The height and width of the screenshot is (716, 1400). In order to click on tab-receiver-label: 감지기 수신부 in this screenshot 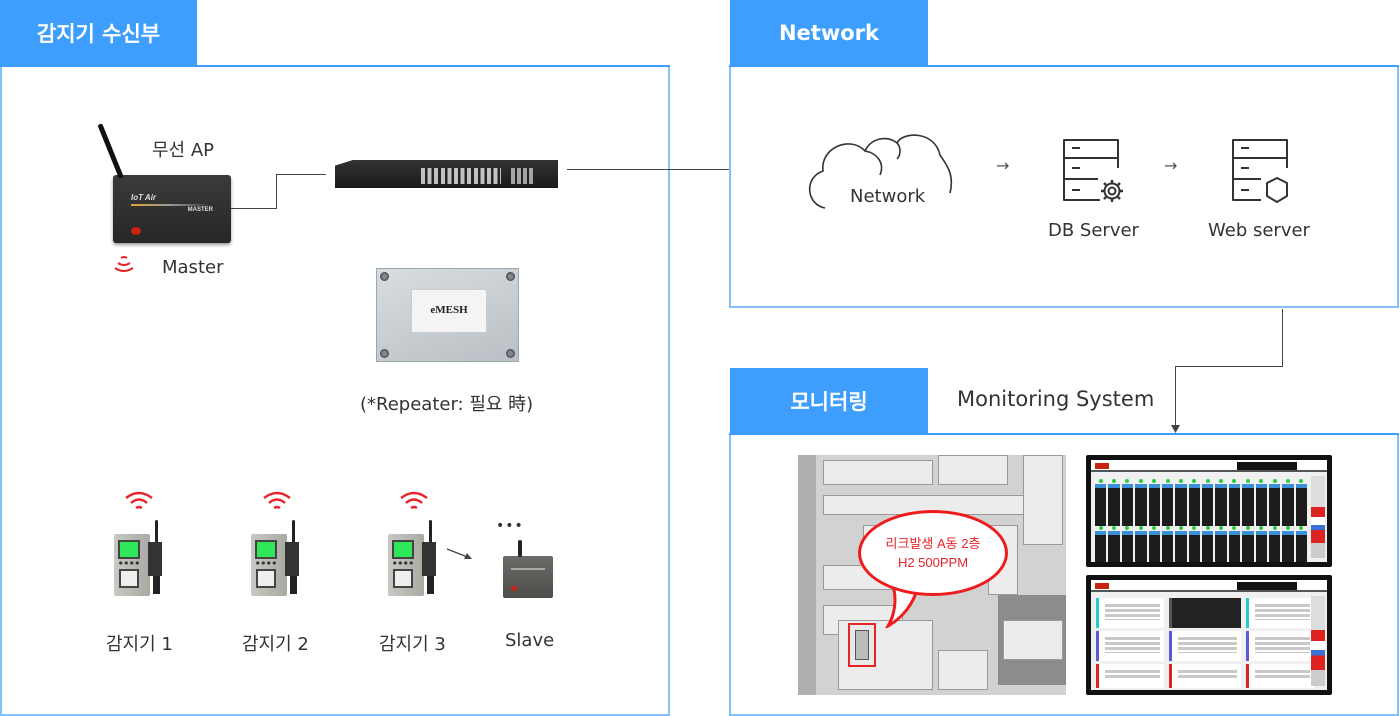, I will do `click(98, 34)`.